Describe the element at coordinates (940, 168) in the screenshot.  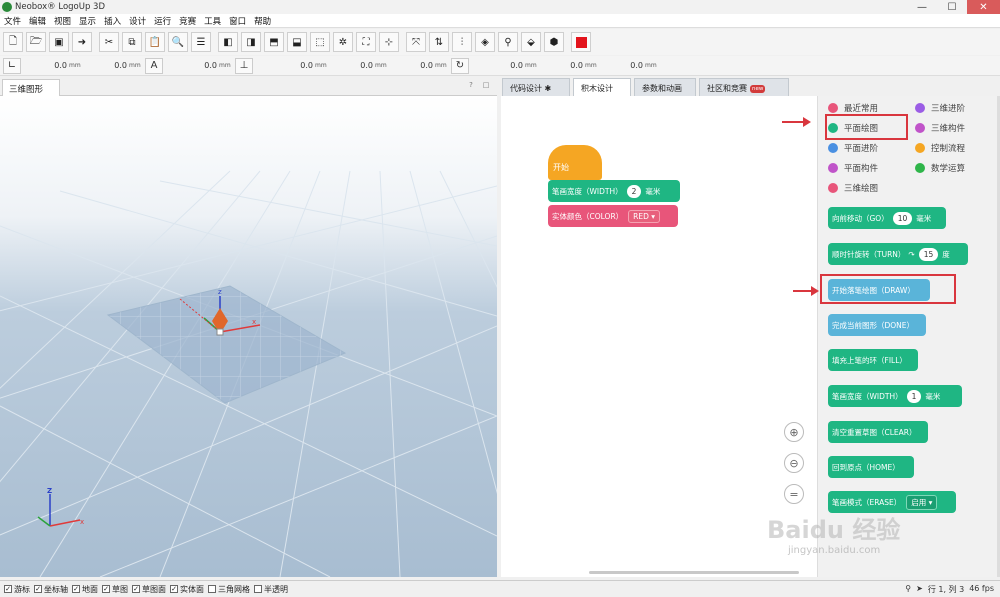
I see `category-math: 数学运算` at that location.